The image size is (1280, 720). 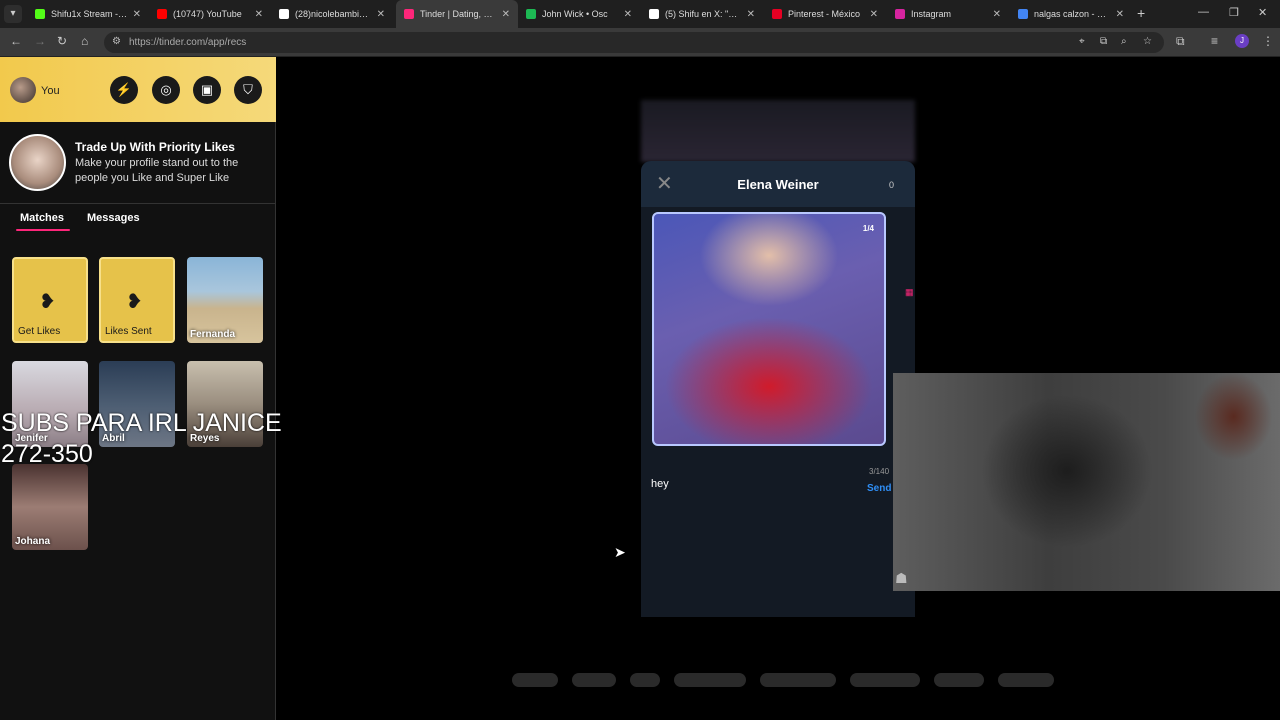 I want to click on my-profile-name: You, so click(x=50, y=91).